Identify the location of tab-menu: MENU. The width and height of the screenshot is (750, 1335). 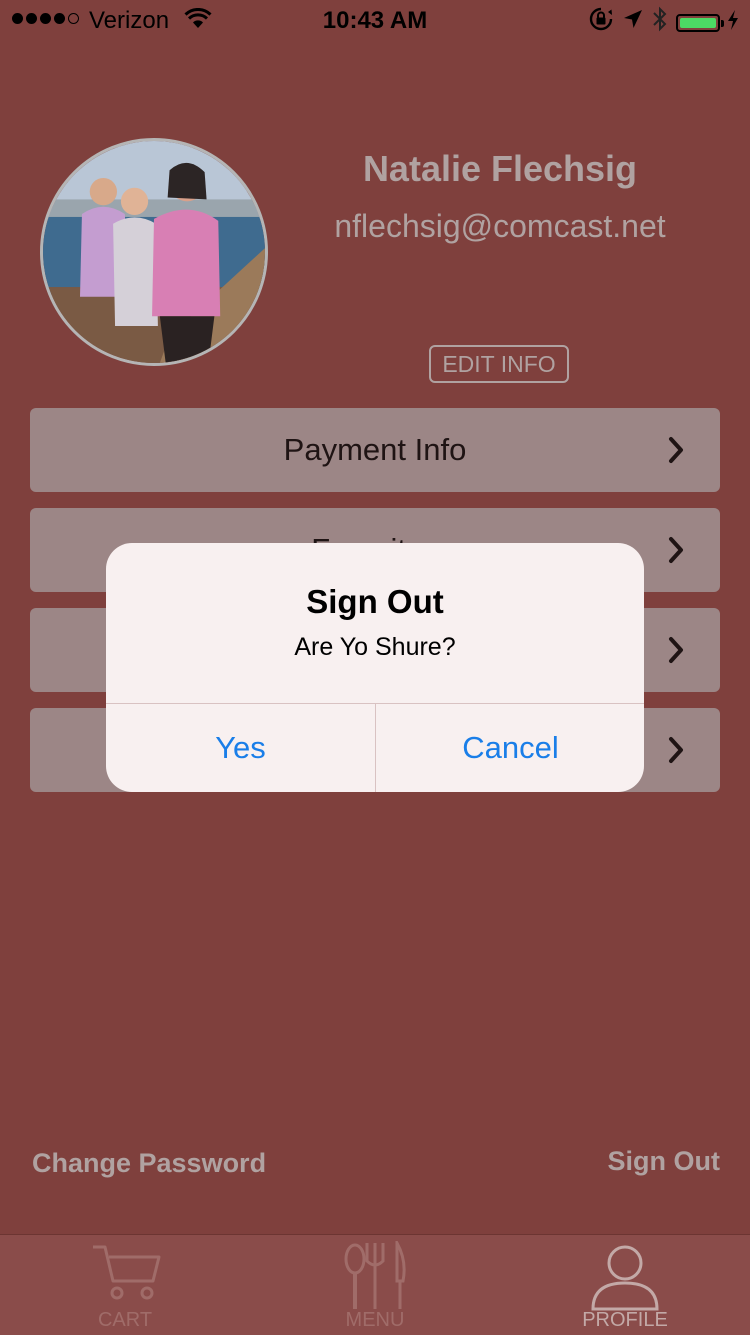
(375, 1285).